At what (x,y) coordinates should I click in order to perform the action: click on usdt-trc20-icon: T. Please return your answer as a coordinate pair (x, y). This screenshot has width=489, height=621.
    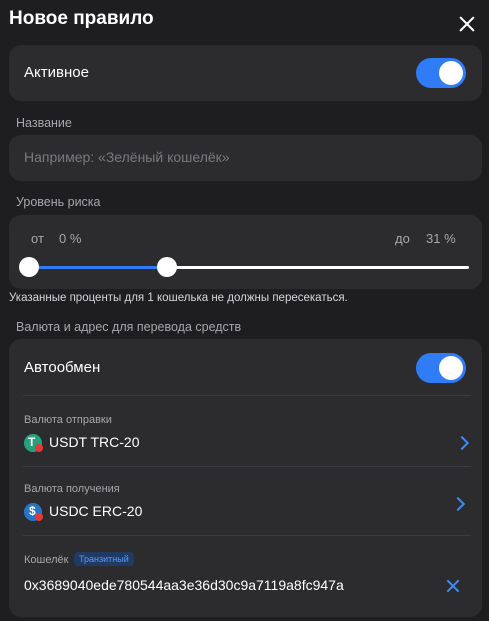
    Looking at the image, I should click on (33, 443).